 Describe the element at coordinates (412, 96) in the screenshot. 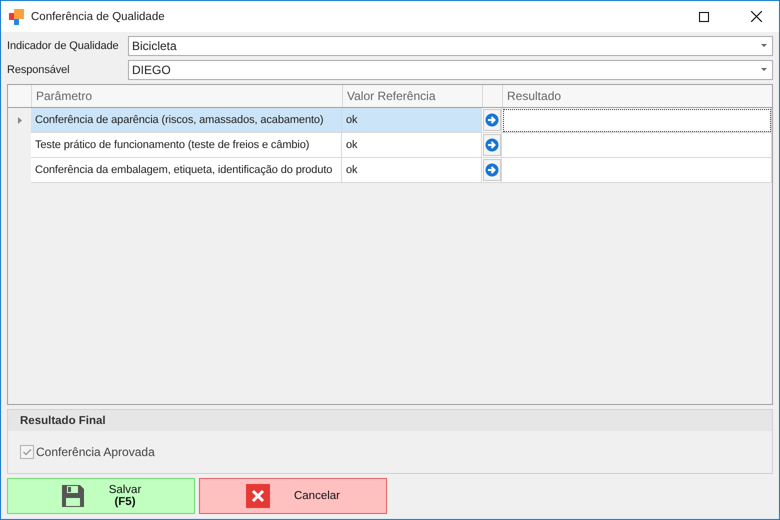

I see `column-header: Valor Referência` at that location.